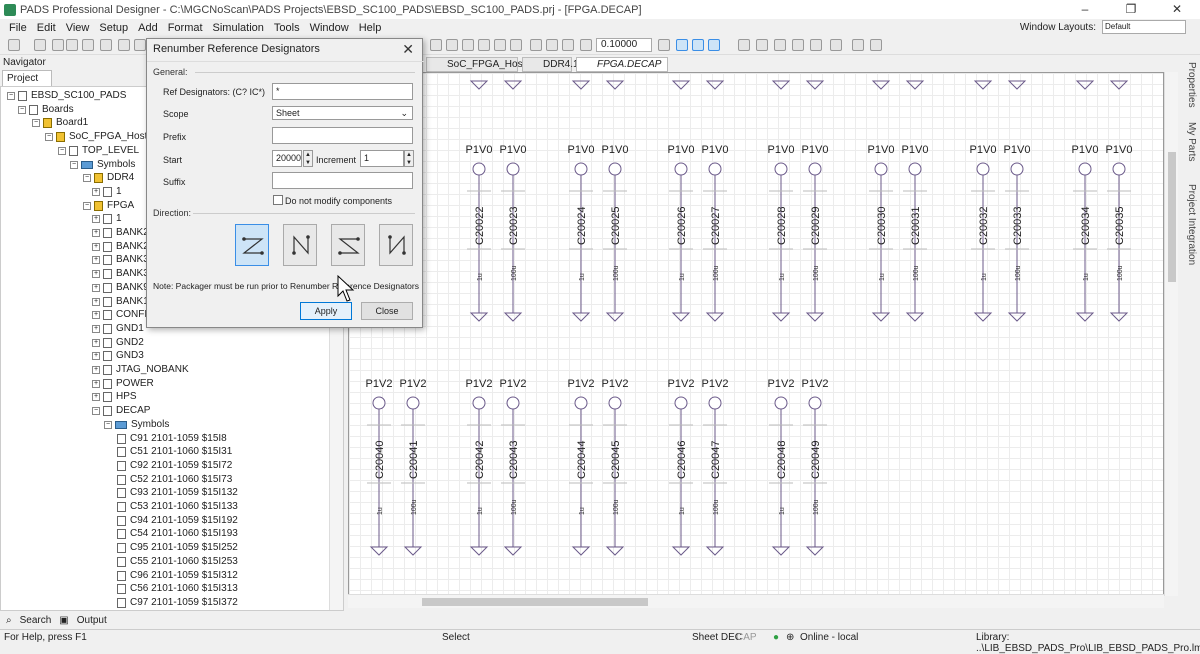 The height and width of the screenshot is (654, 1200). I want to click on tree-item: + BANK2_, so click(123, 247).